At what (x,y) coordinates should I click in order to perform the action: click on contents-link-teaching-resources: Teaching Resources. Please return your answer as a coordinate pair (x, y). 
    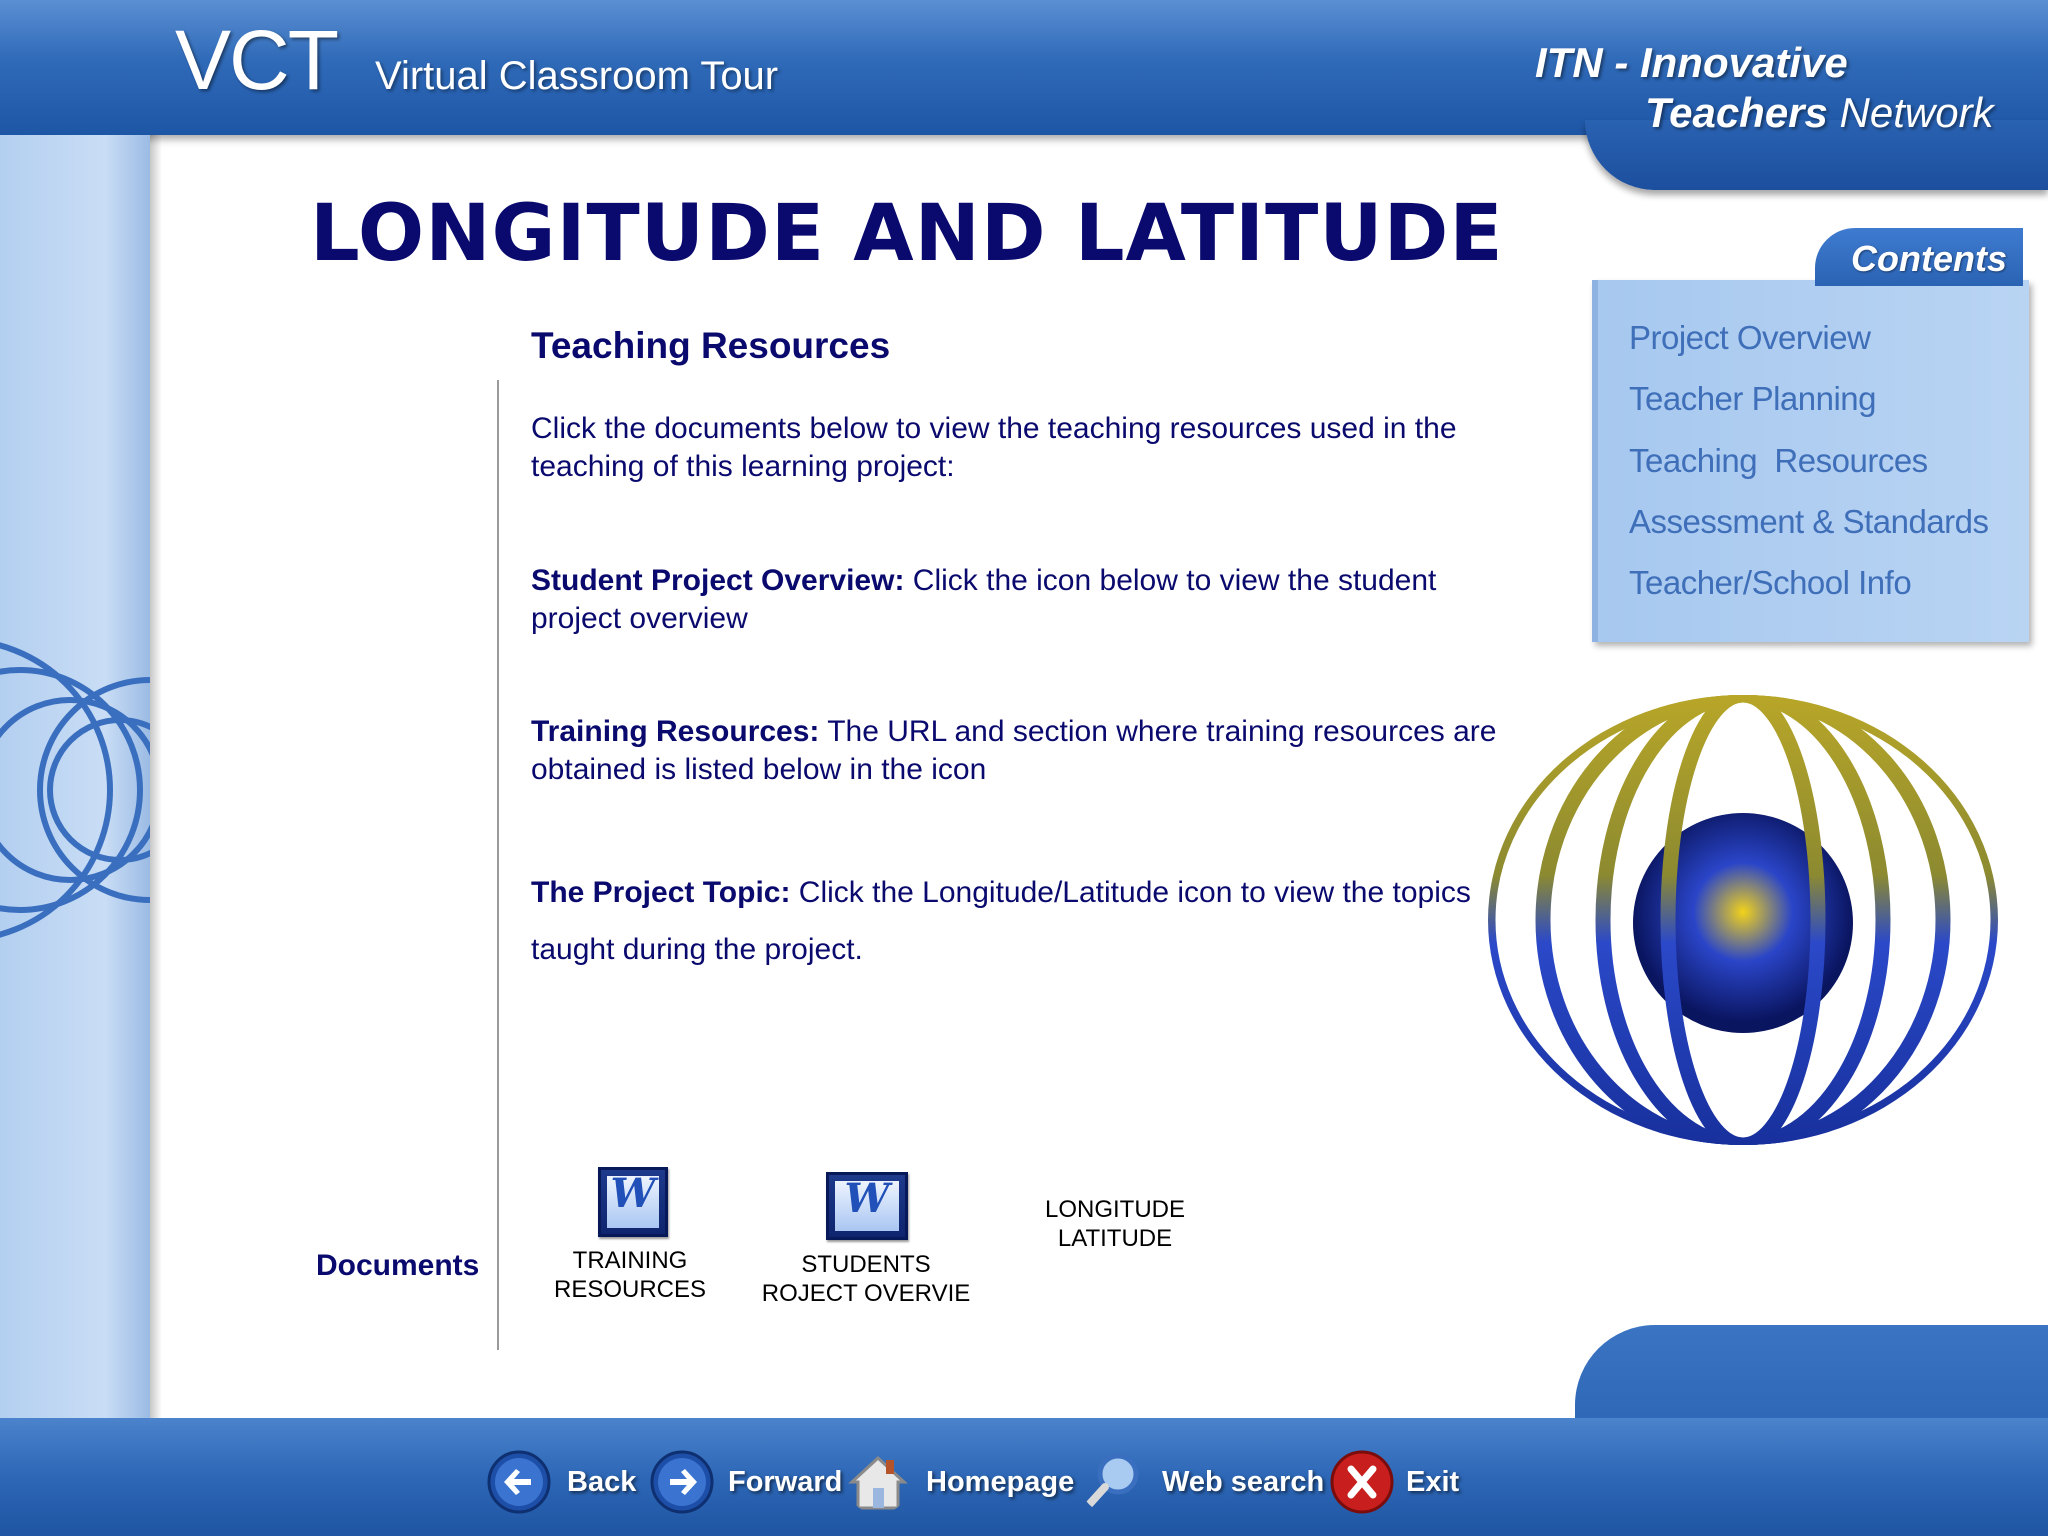
    Looking at the image, I should click on (1778, 460).